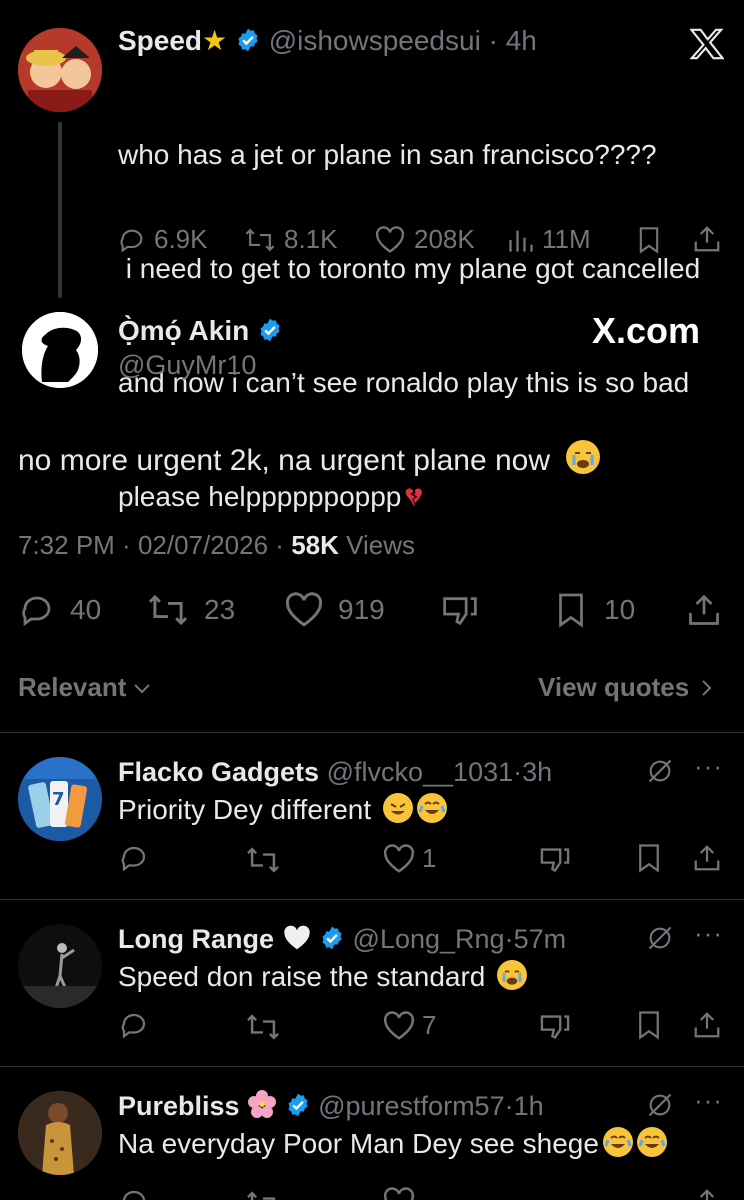 The width and height of the screenshot is (744, 1200). Describe the element at coordinates (203, 545) in the screenshot. I see `post-date: 02/07/2026` at that location.